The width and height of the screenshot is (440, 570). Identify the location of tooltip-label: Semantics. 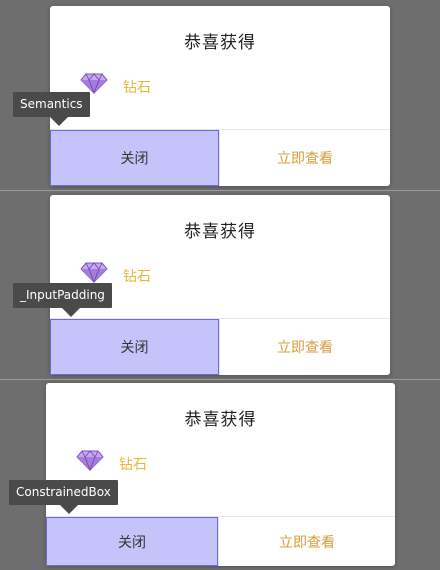
(51, 104).